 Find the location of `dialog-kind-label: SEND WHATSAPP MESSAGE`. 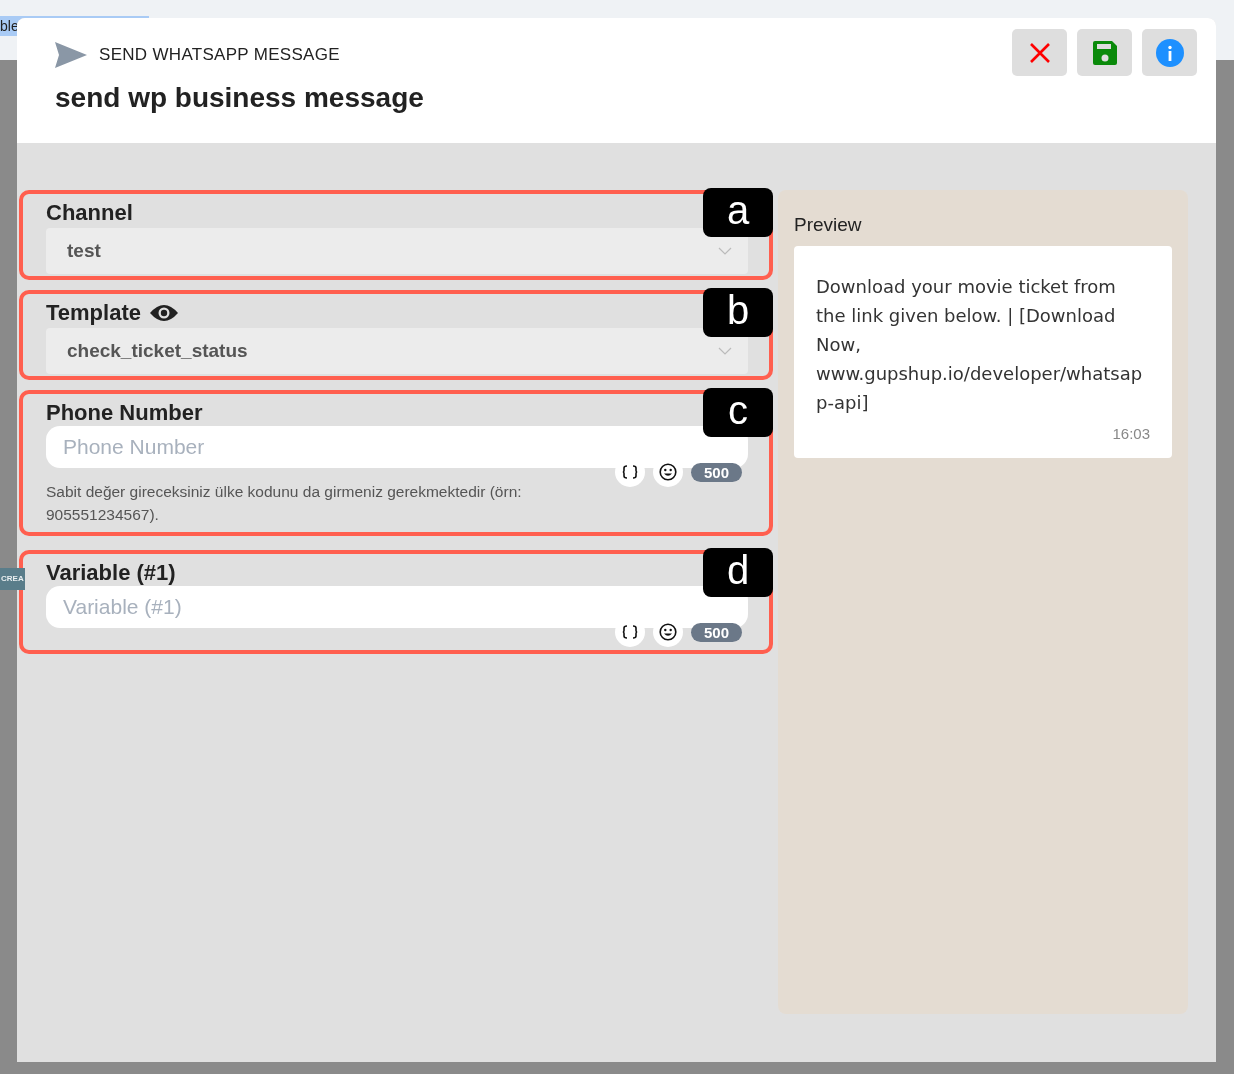

dialog-kind-label: SEND WHATSAPP MESSAGE is located at coordinates (219, 55).